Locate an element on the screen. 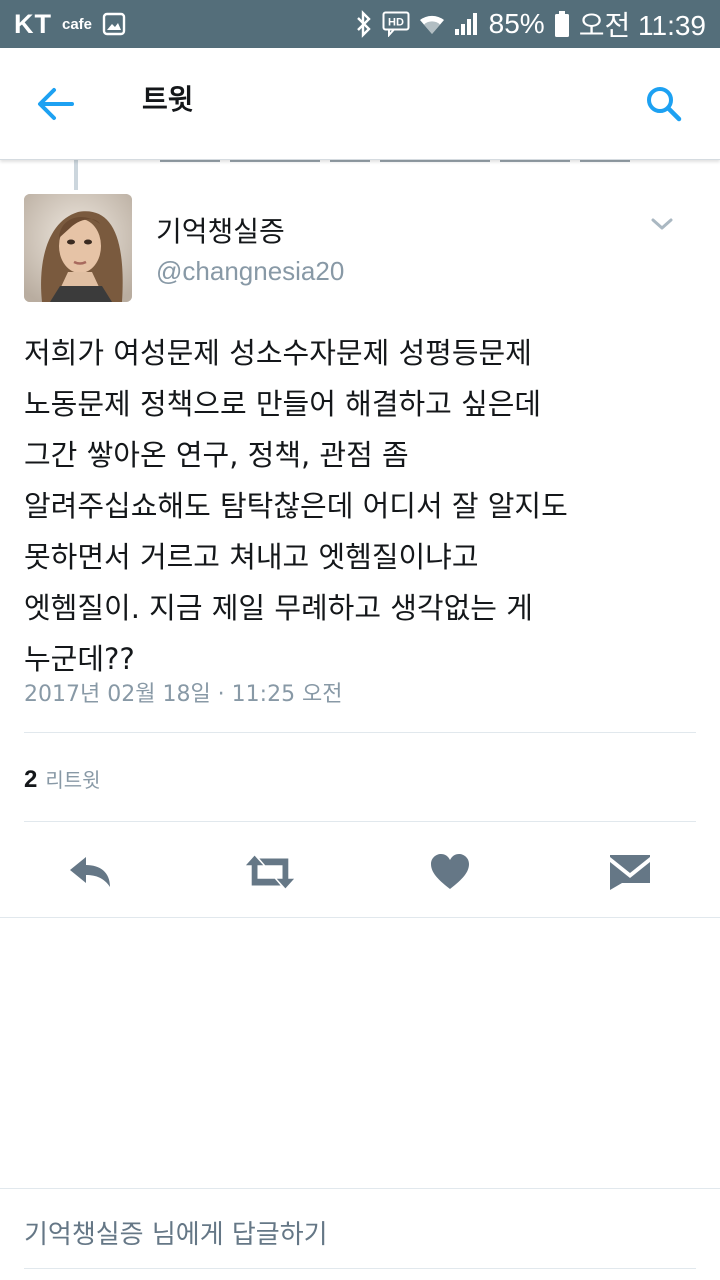 This screenshot has height=1280, width=720. app-bar: 트윗 is located at coordinates (360, 104).